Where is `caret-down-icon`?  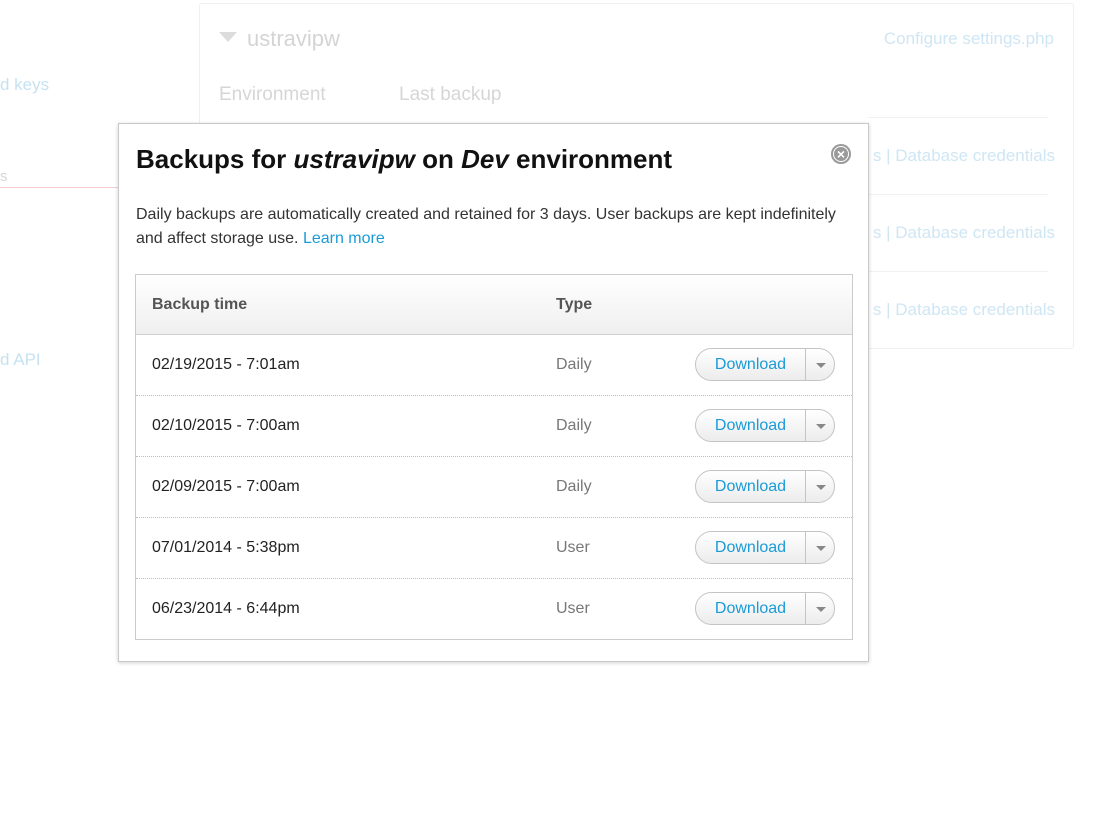 caret-down-icon is located at coordinates (228, 37).